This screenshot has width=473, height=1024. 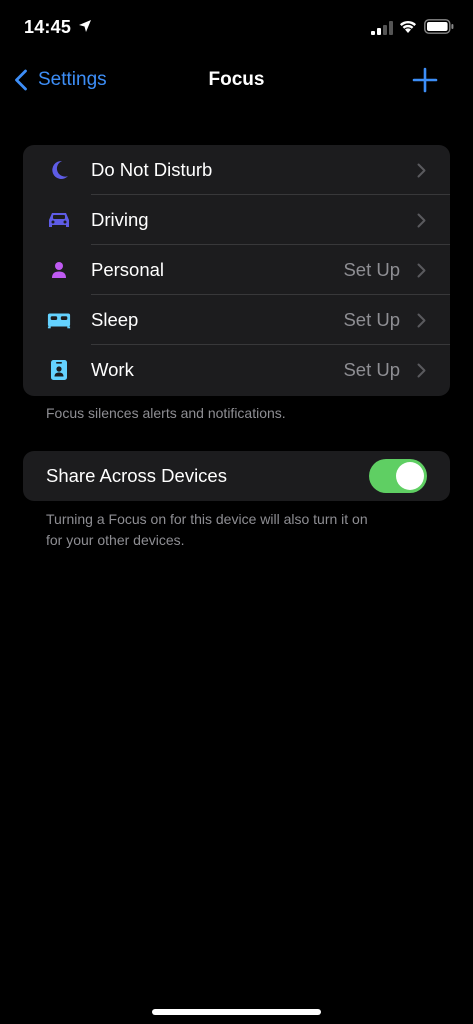 What do you see at coordinates (236, 476) in the screenshot?
I see `share-across-devices-row: Share Across Devices` at bounding box center [236, 476].